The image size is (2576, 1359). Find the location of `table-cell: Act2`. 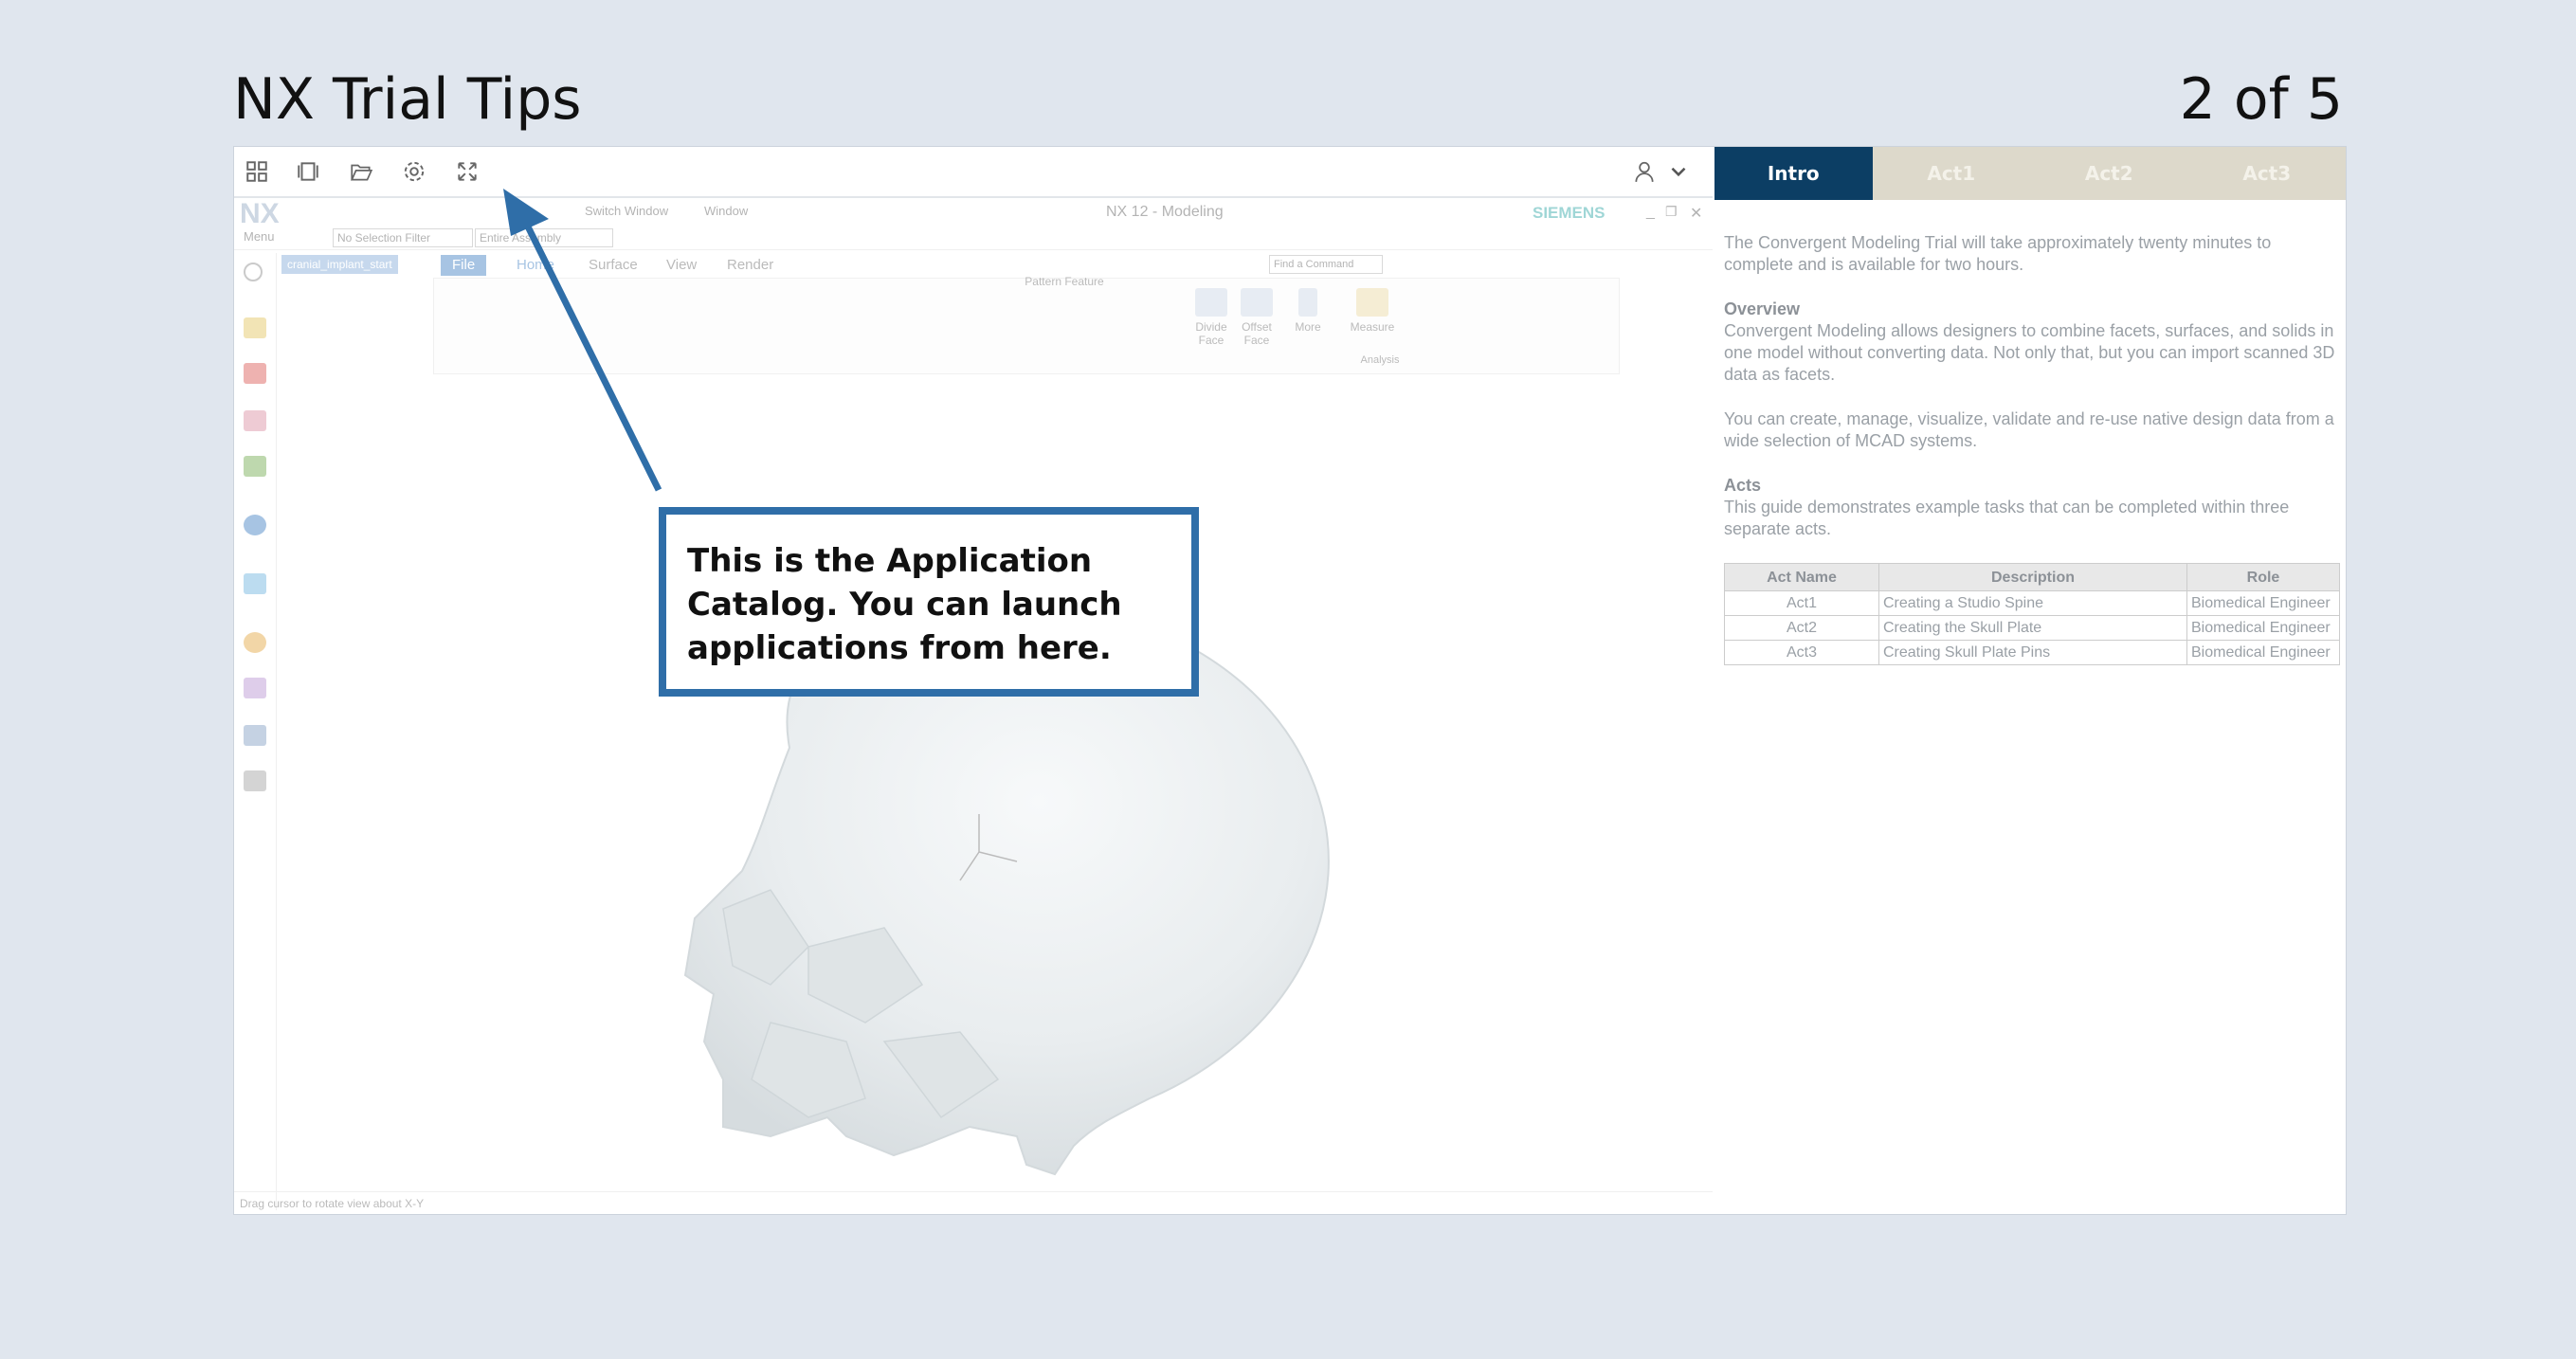

table-cell: Act2 is located at coordinates (1801, 628).